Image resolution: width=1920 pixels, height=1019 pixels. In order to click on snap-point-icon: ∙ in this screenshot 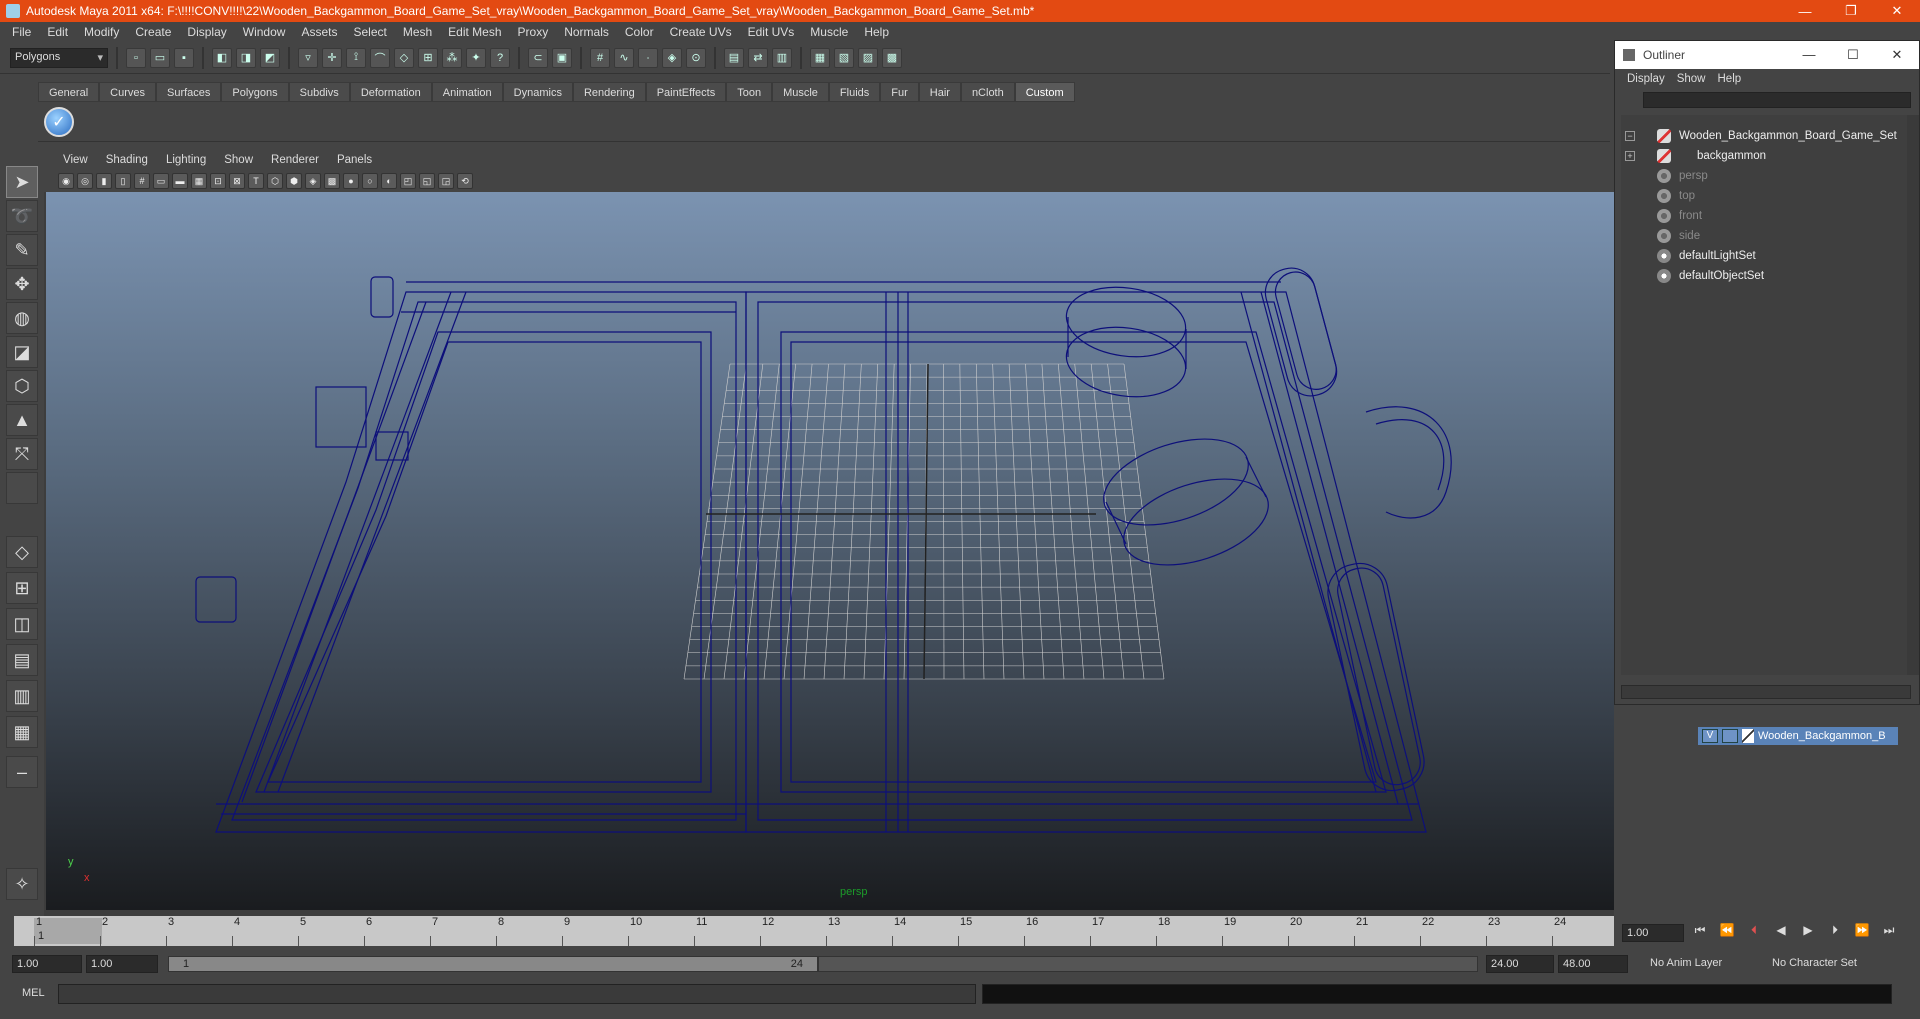, I will do `click(648, 57)`.